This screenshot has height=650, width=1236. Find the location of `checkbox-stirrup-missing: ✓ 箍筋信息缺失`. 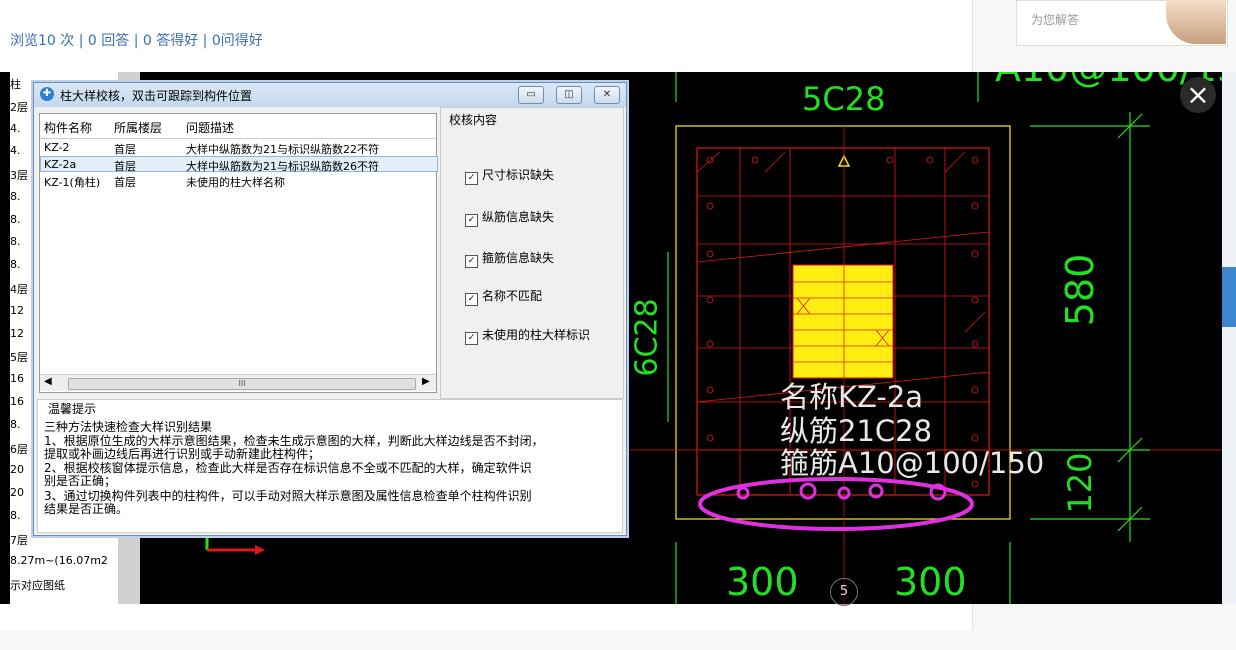

checkbox-stirrup-missing: ✓ 箍筋信息缺失 is located at coordinates (509, 258).